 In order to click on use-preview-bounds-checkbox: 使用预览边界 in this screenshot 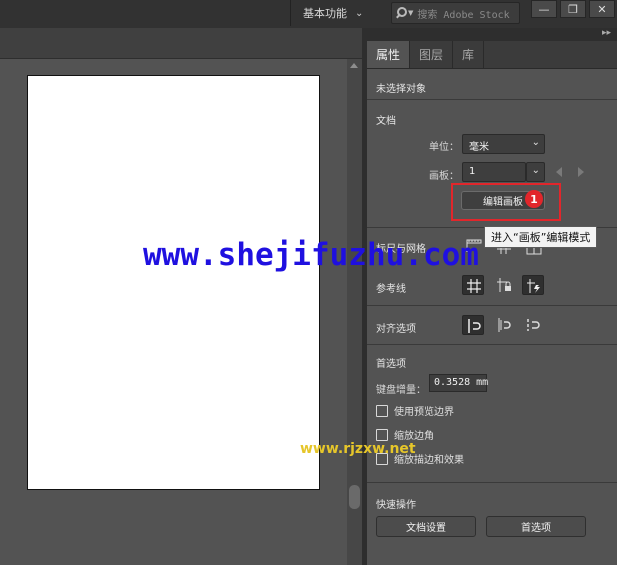, I will do `click(415, 410)`.